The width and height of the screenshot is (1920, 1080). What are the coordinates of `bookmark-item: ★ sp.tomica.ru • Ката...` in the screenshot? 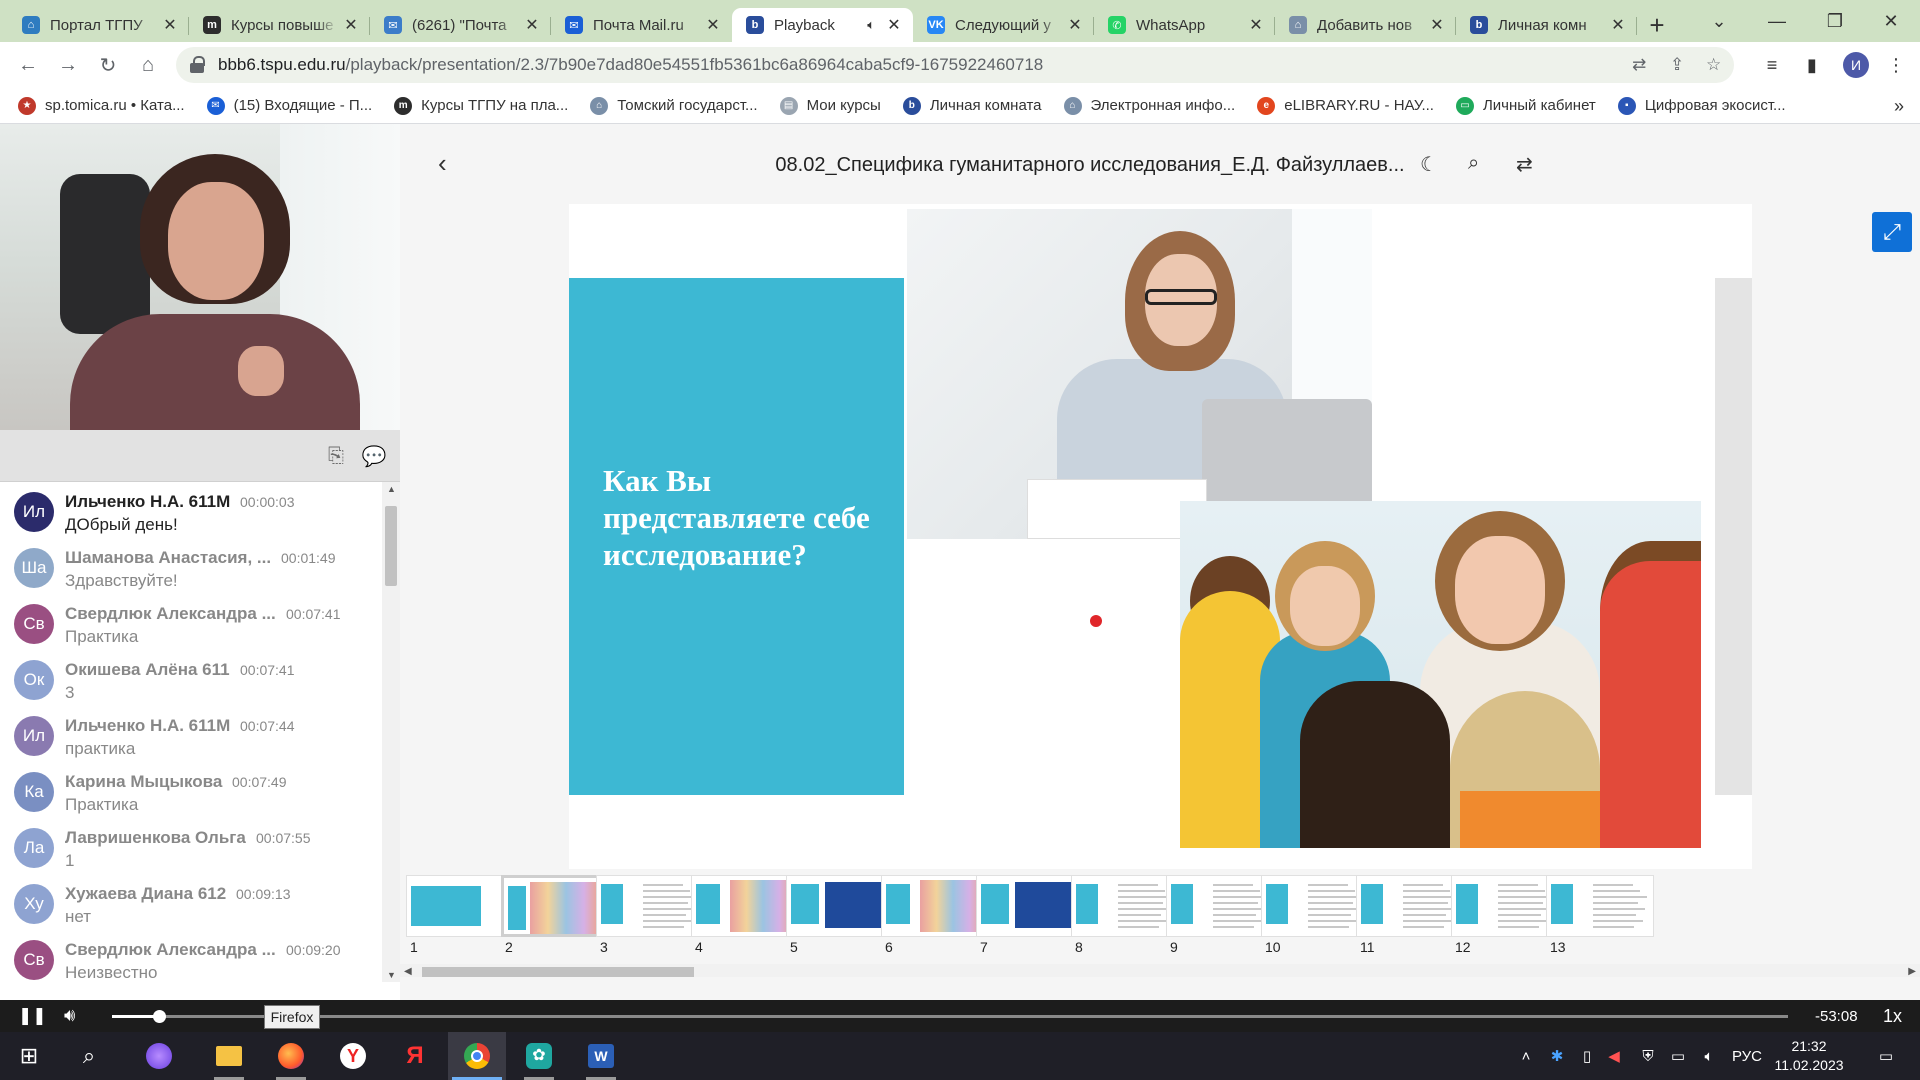 It's located at (101, 105).